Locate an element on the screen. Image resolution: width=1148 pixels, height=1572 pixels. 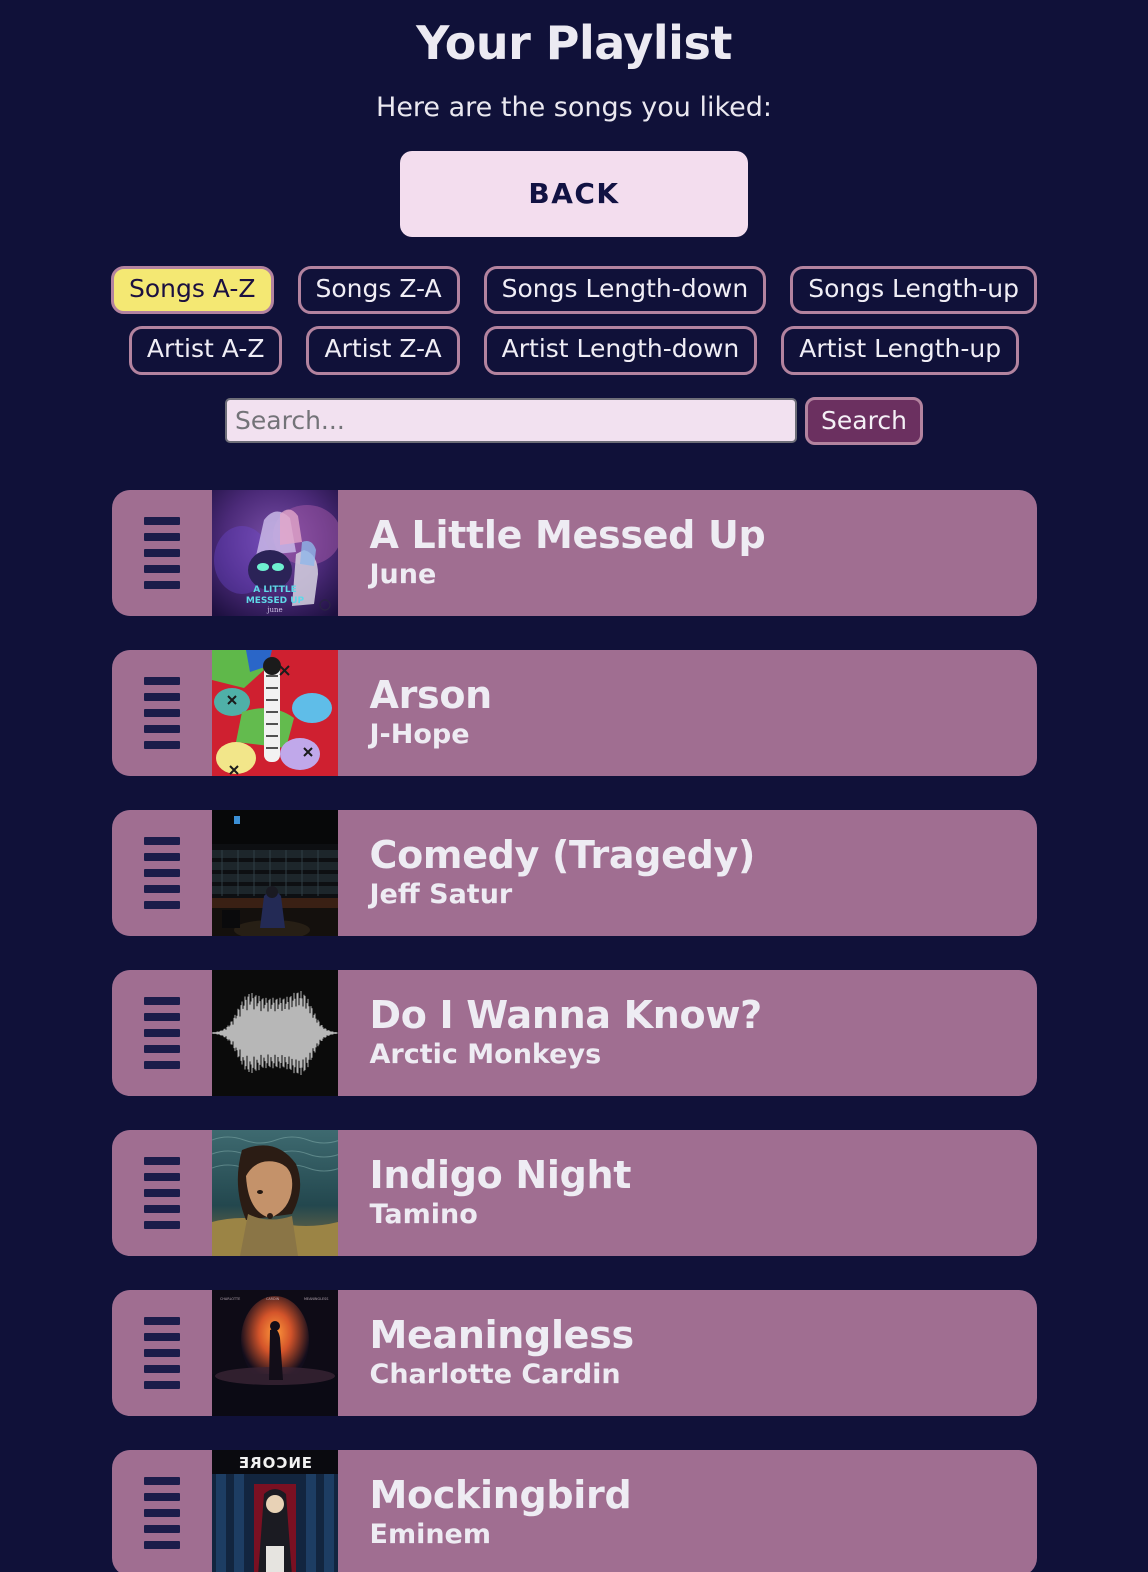
album-art: A LITTLE MESSED UP june is located at coordinates (274, 552).